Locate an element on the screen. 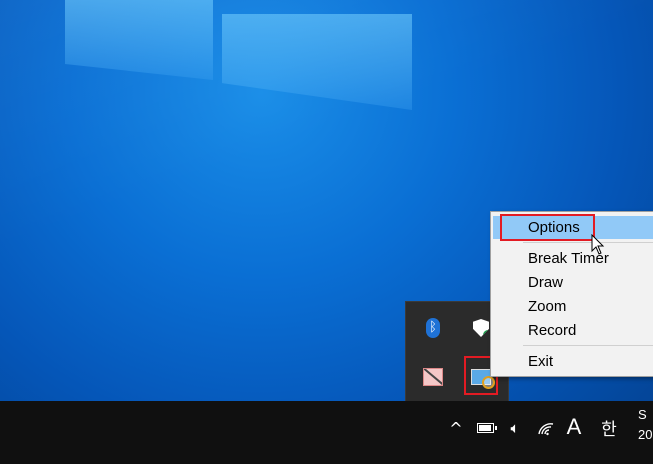 The width and height of the screenshot is (653, 464). ime-mode-indicator: A is located at coordinates (574, 427).